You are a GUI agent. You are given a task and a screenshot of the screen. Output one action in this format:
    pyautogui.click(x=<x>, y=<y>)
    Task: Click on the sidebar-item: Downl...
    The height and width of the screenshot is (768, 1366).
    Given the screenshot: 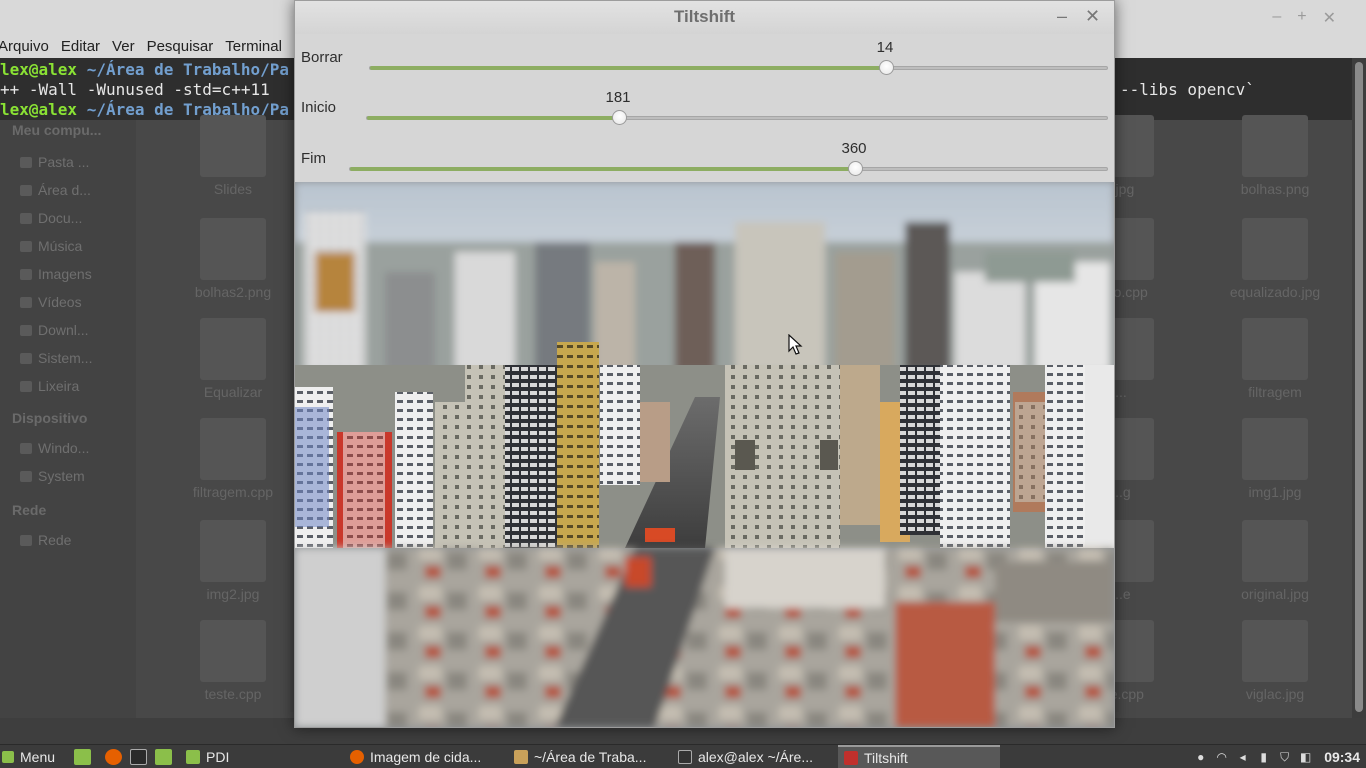 What is the action you would take?
    pyautogui.click(x=54, y=330)
    